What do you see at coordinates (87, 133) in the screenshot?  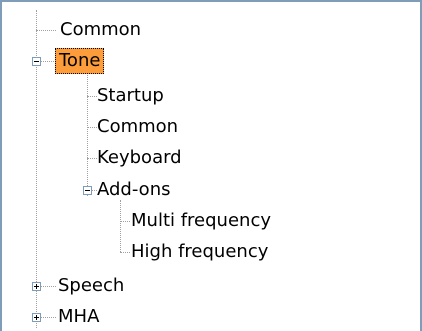 I see `tree-connector-tone-children` at bounding box center [87, 133].